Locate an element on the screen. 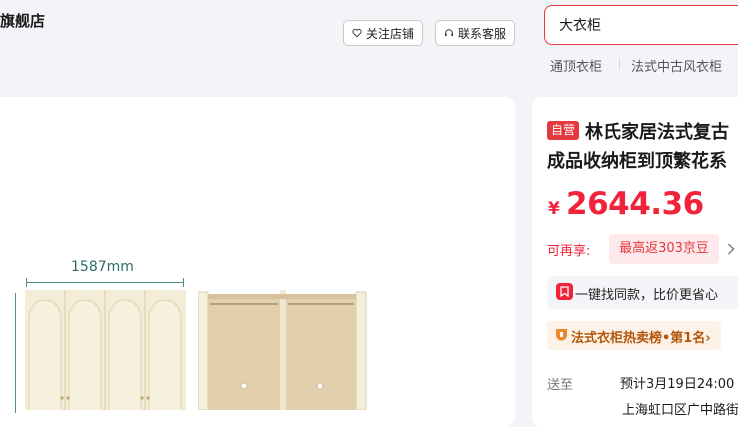  open-wardrobe-image is located at coordinates (282, 350).